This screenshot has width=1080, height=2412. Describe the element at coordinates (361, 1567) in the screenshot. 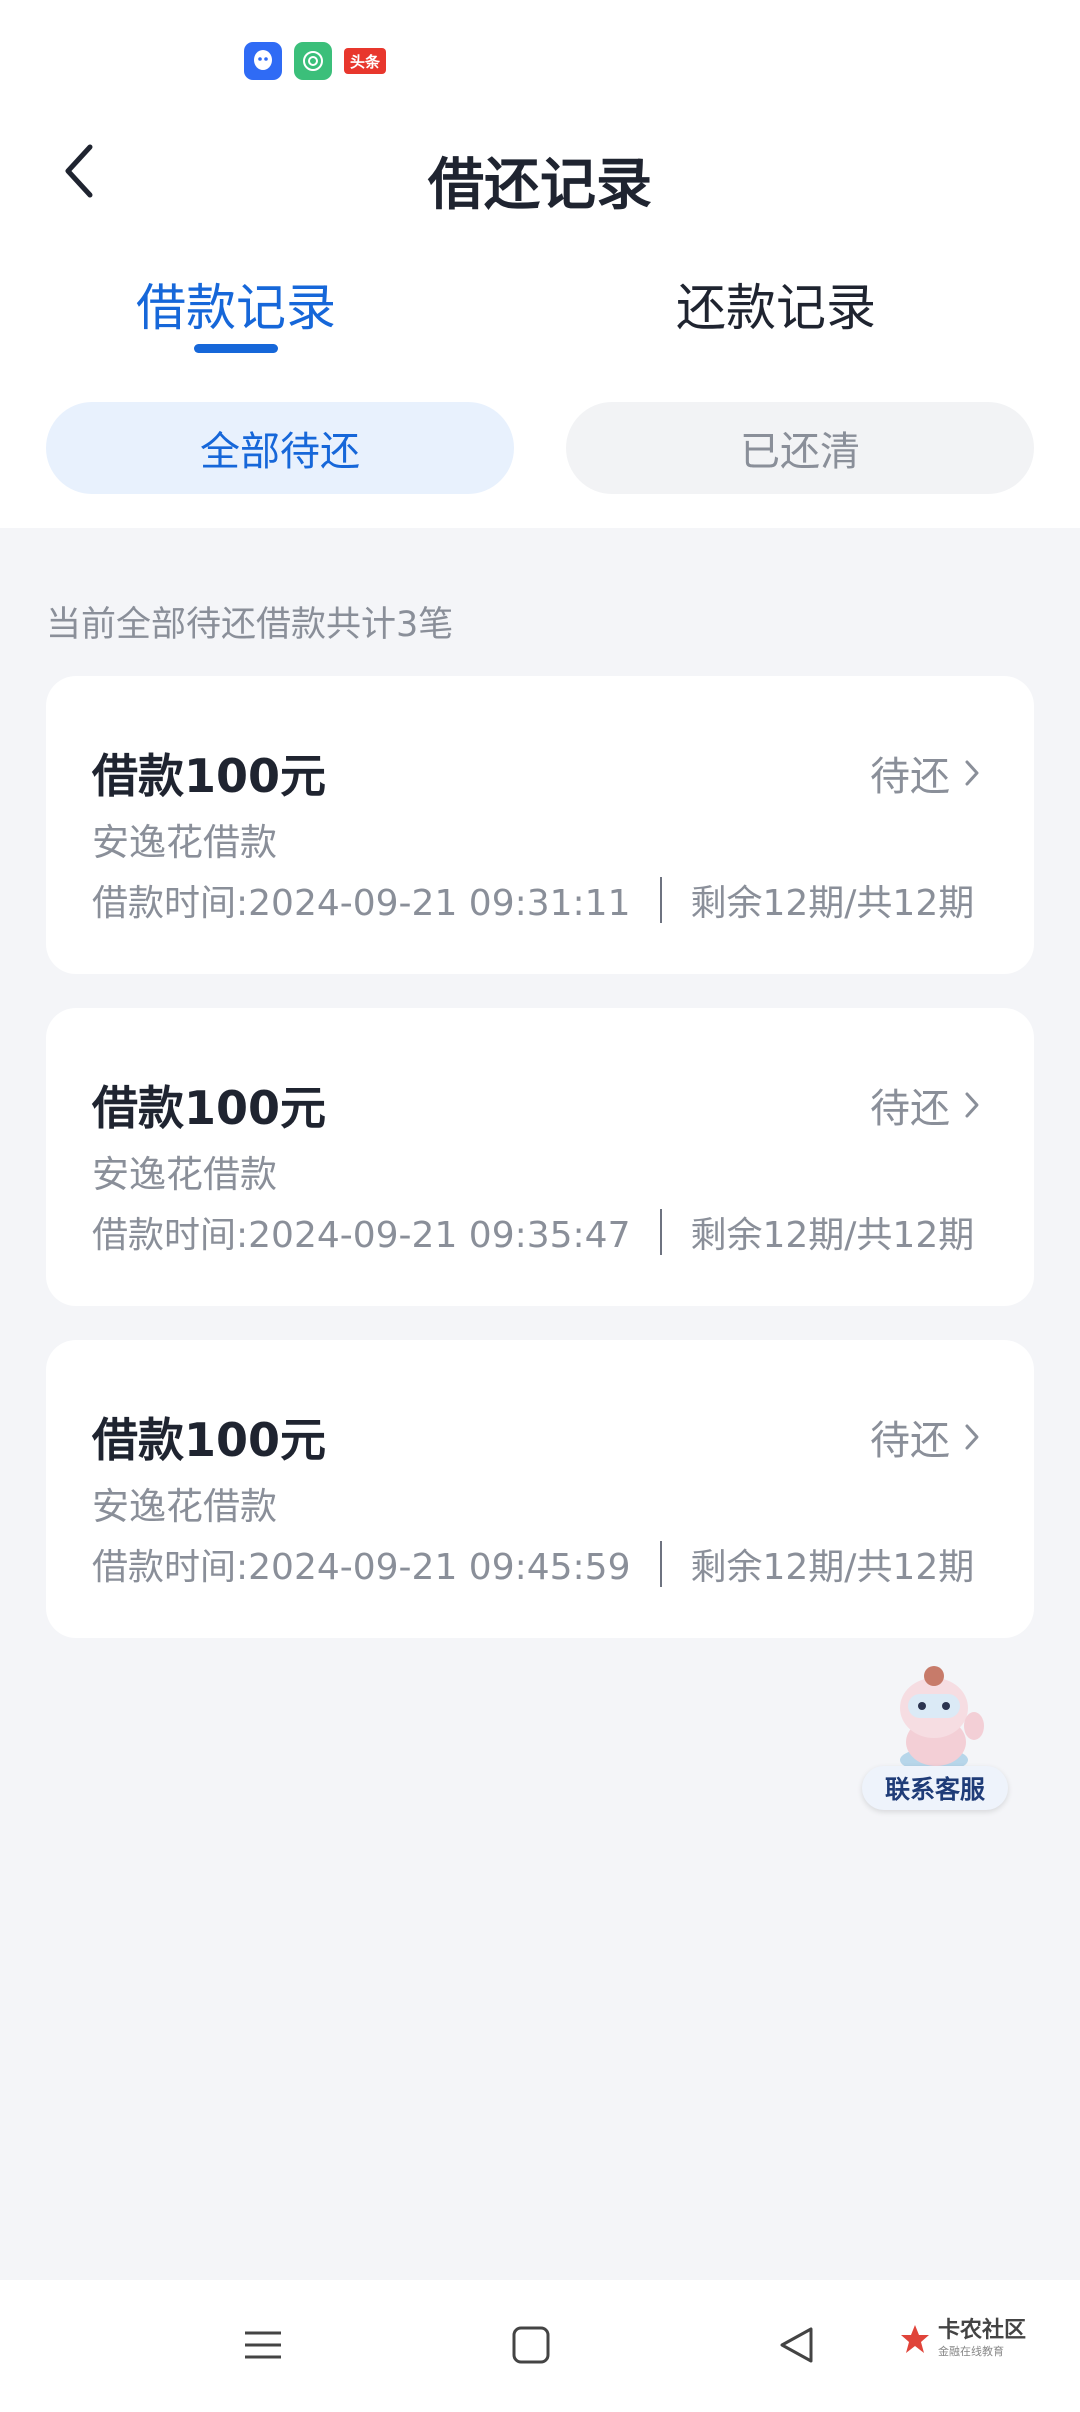

I see `loan-time: 借款时间:2024-09-21 09:45:59` at that location.